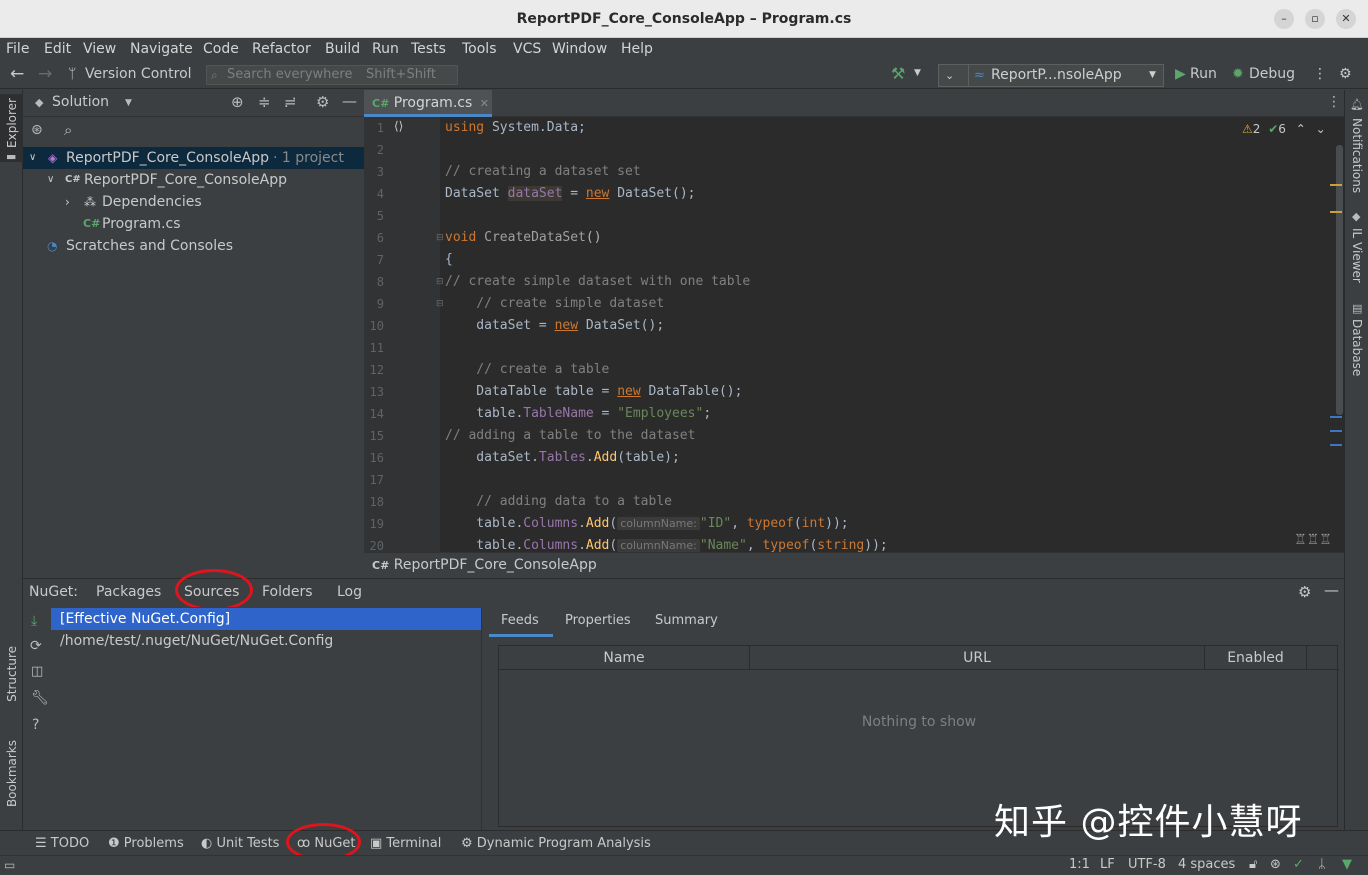  What do you see at coordinates (9, 865) in the screenshot?
I see `toggle-panels-icon: ▭` at bounding box center [9, 865].